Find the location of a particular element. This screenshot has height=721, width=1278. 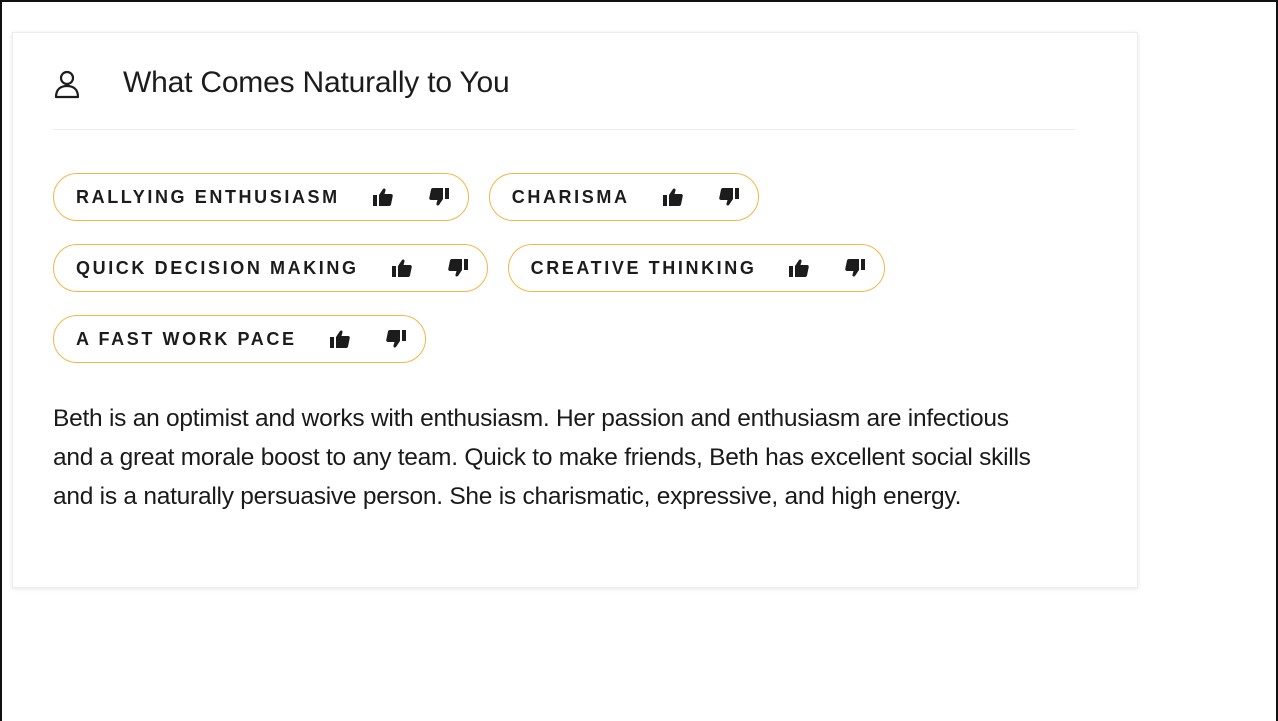

trait-row: RALLYING ENTHUSIASM CHARISMA is located at coordinates (573, 198).